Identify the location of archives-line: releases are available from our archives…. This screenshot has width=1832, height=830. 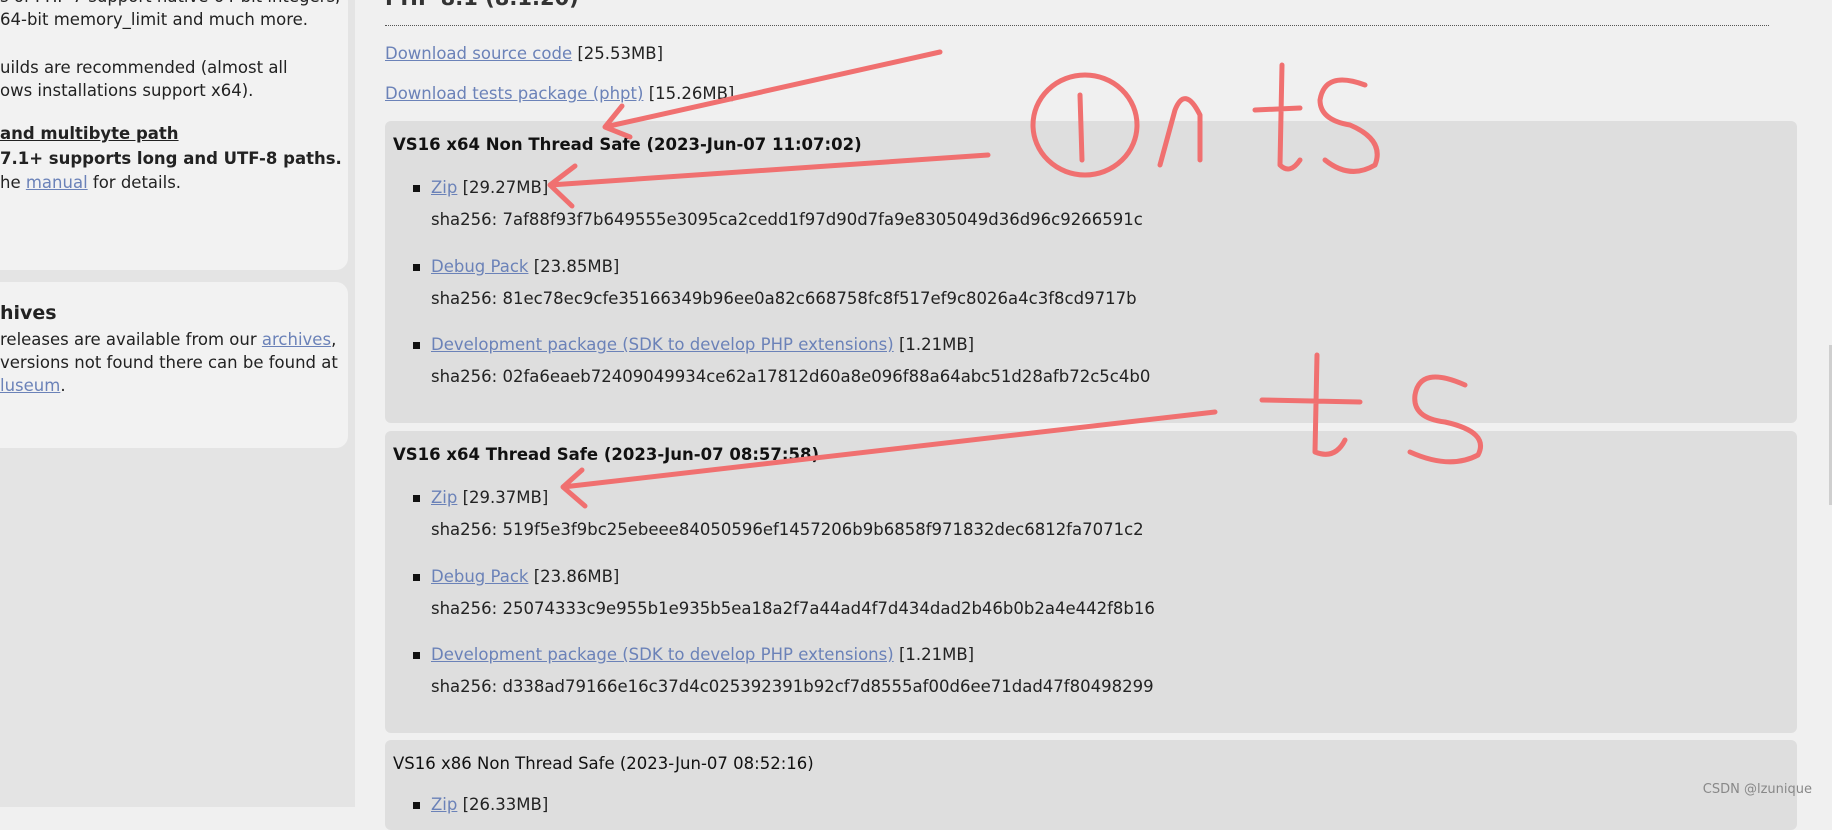
(168, 339).